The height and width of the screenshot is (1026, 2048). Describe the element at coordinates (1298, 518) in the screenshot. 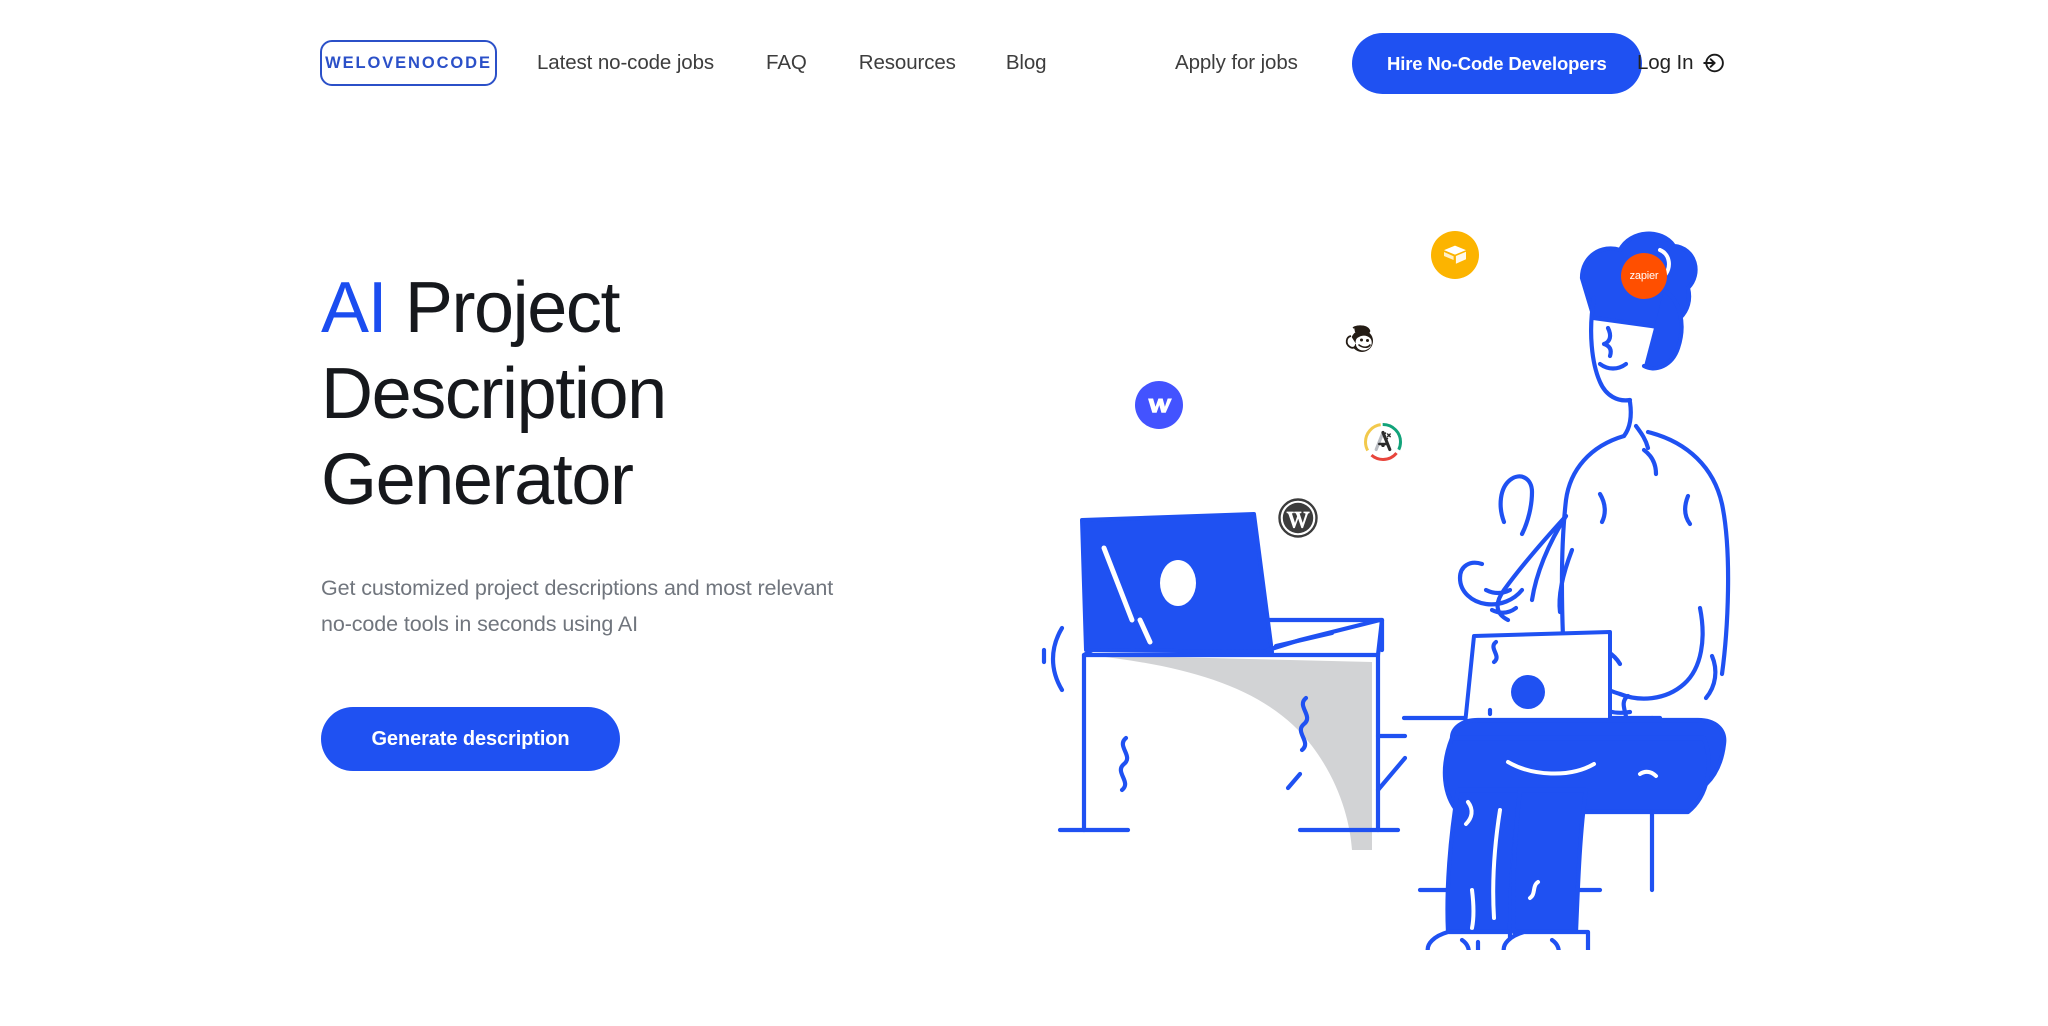

I see `wordpress-logo-icon` at that location.